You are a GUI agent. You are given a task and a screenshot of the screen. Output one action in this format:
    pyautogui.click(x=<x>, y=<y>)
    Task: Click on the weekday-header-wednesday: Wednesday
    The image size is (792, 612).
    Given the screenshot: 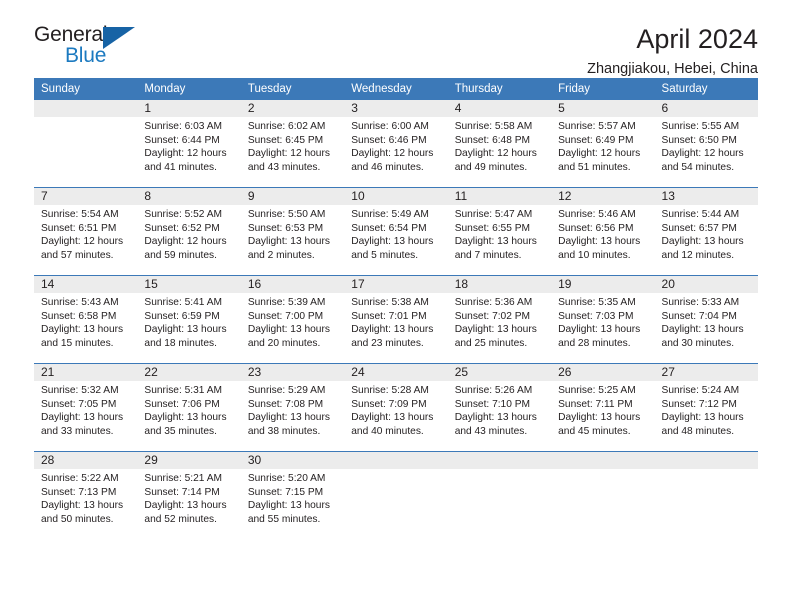 What is the action you would take?
    pyautogui.click(x=396, y=89)
    